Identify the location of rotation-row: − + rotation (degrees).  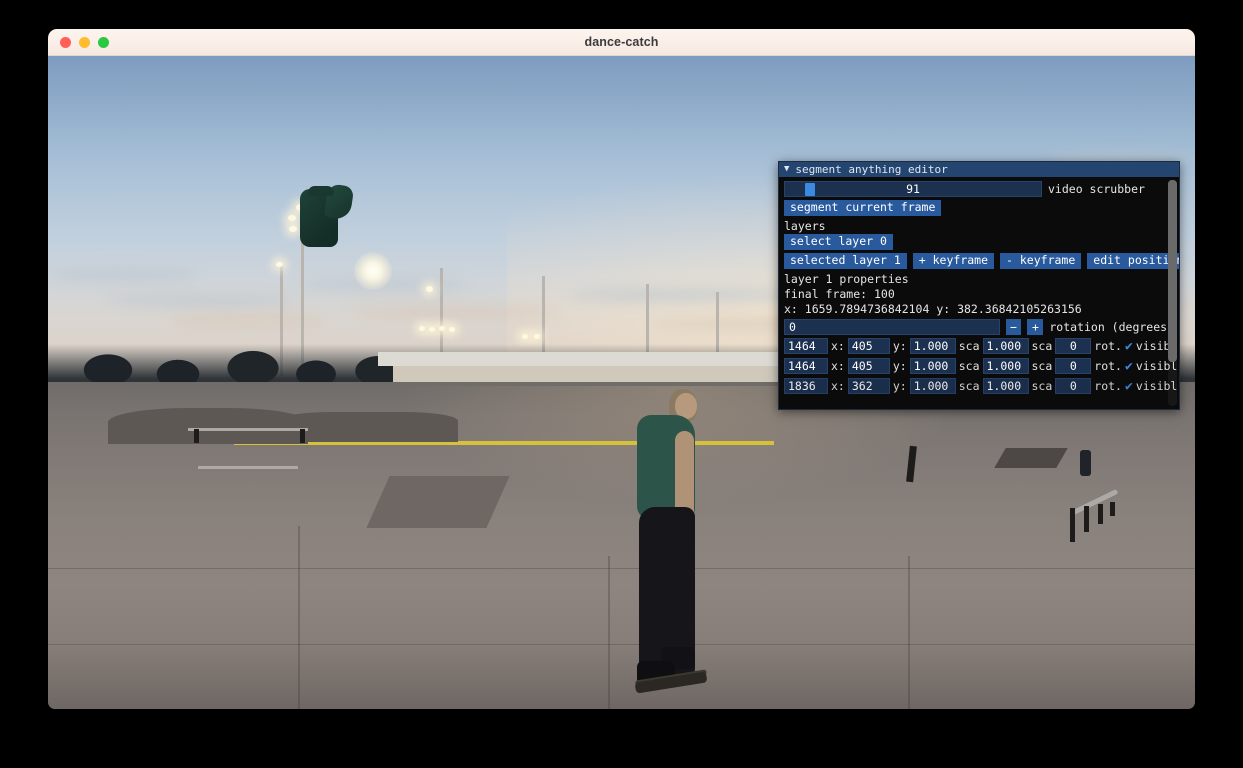
(979, 327).